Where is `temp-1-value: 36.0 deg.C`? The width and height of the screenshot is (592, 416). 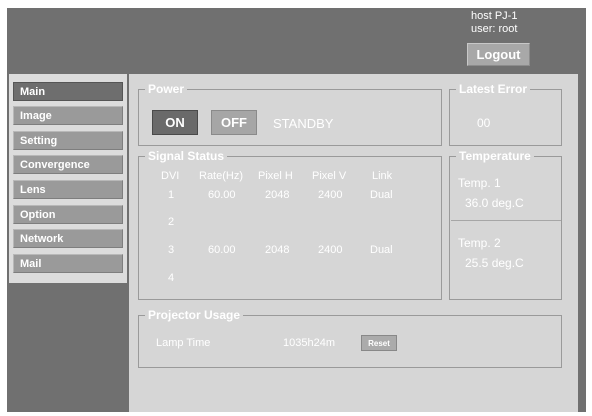
temp-1-value: 36.0 deg.C is located at coordinates (494, 203).